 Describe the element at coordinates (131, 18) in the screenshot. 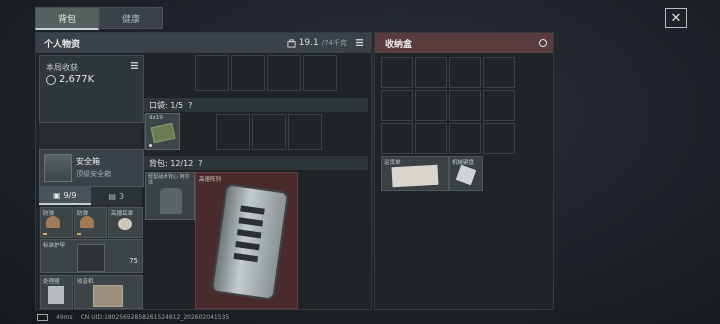

I see `tab-health: 健康` at that location.